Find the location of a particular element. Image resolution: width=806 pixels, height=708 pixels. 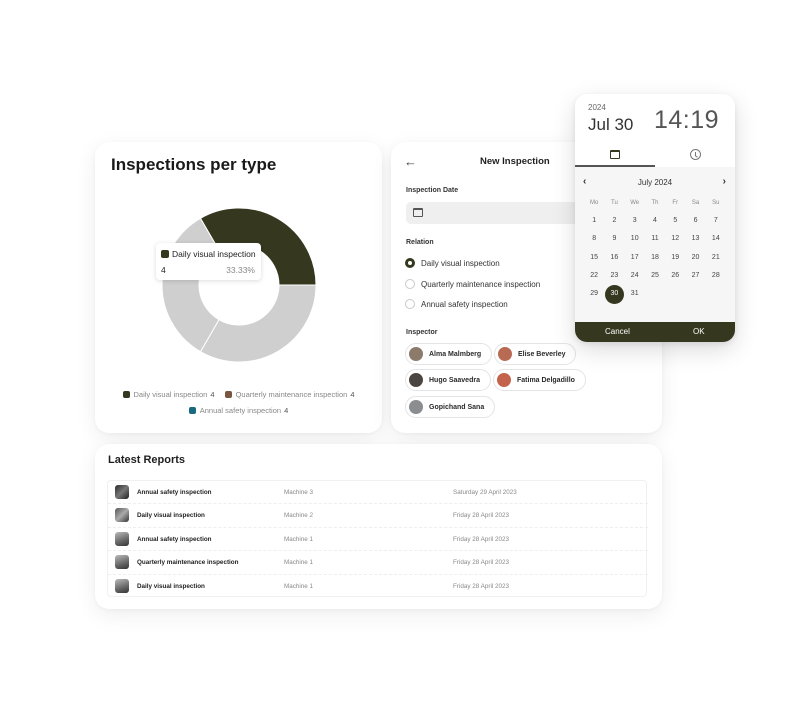

calendar-day: 9 is located at coordinates (614, 239).